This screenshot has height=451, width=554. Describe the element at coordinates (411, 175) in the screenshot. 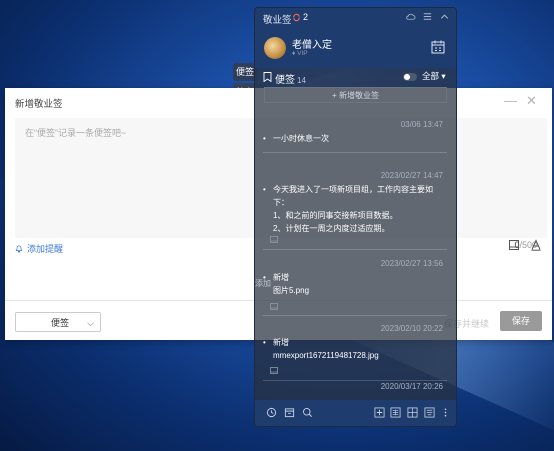

I see `note-date: 2023/02/27 14:47` at that location.